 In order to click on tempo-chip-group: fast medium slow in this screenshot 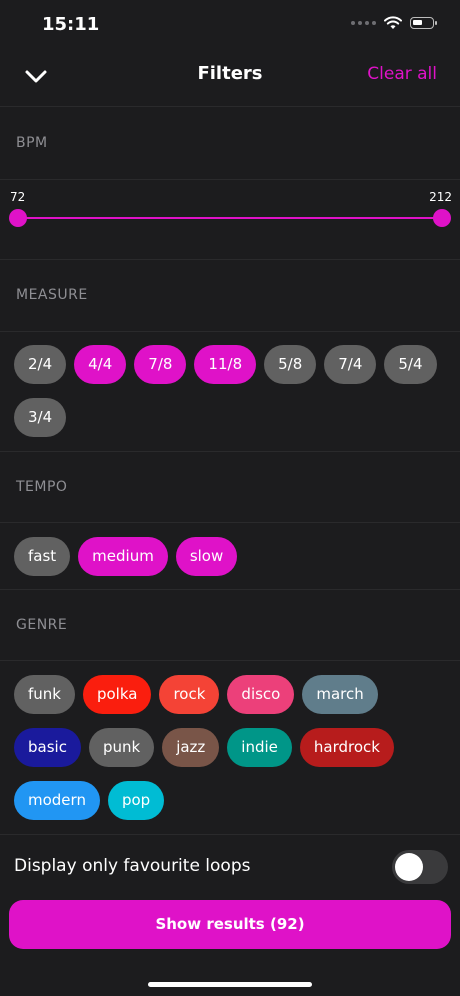, I will do `click(230, 556)`.